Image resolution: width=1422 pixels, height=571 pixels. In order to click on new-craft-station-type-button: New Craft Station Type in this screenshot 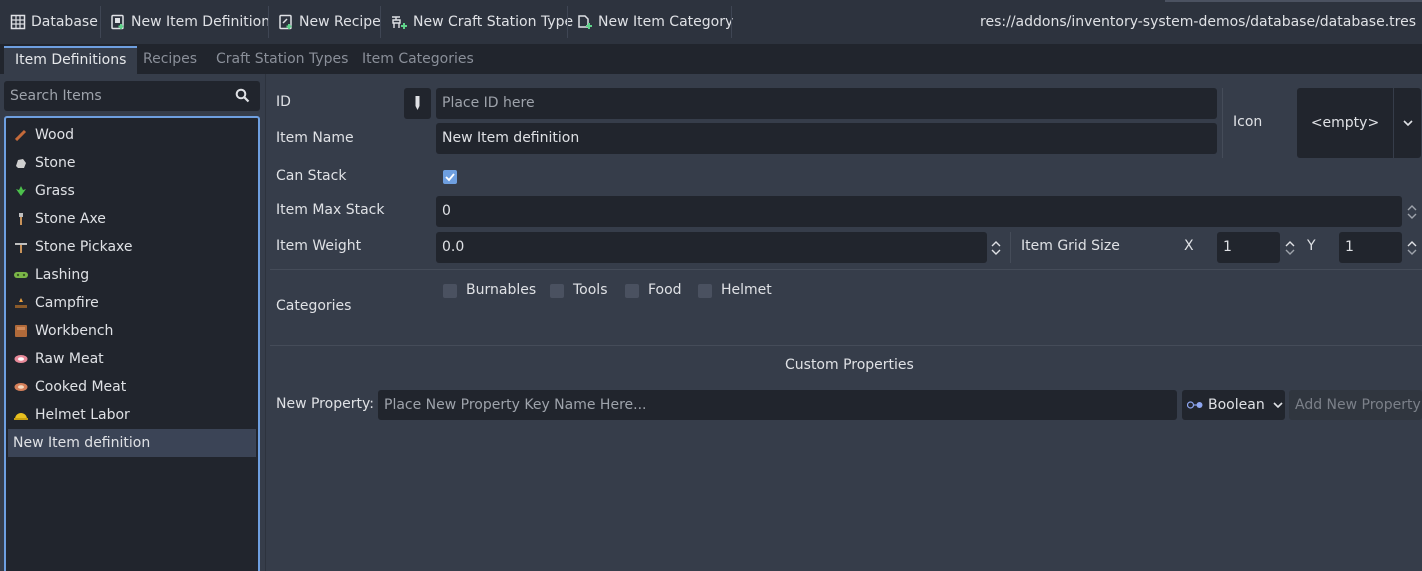, I will do `click(476, 22)`.